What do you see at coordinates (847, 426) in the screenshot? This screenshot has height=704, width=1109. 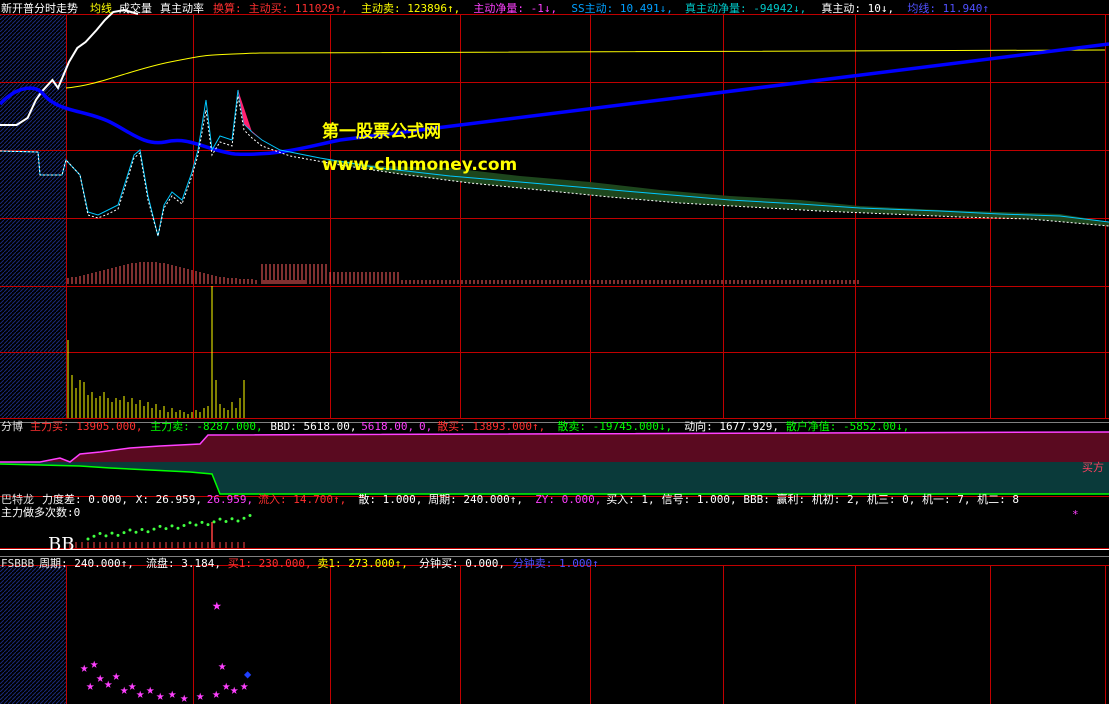 I see `panel3-header-item: 散户净值: -5852.00↓,` at bounding box center [847, 426].